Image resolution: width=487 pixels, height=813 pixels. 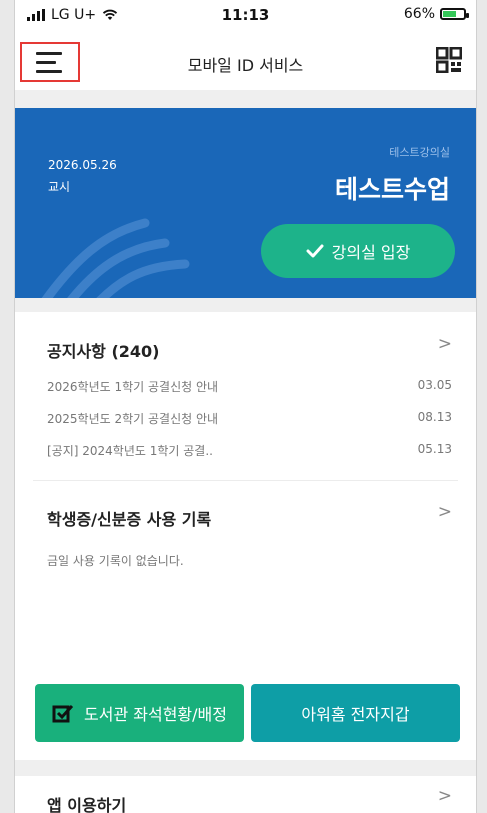 I want to click on app-header: 모바일 ID 서비스, so click(x=245, y=64).